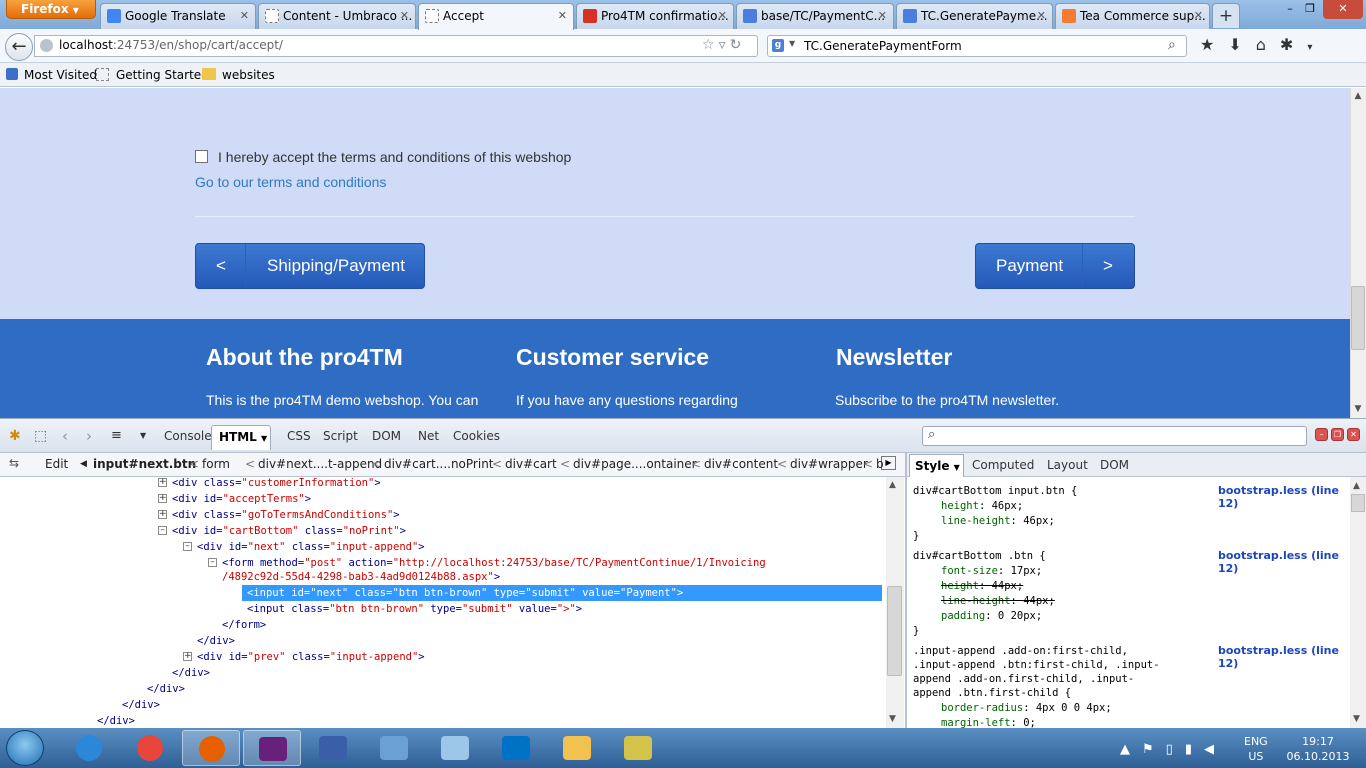 The image size is (1366, 768). Describe the element at coordinates (216, 464) in the screenshot. I see `breadcrumb-item: form` at that location.